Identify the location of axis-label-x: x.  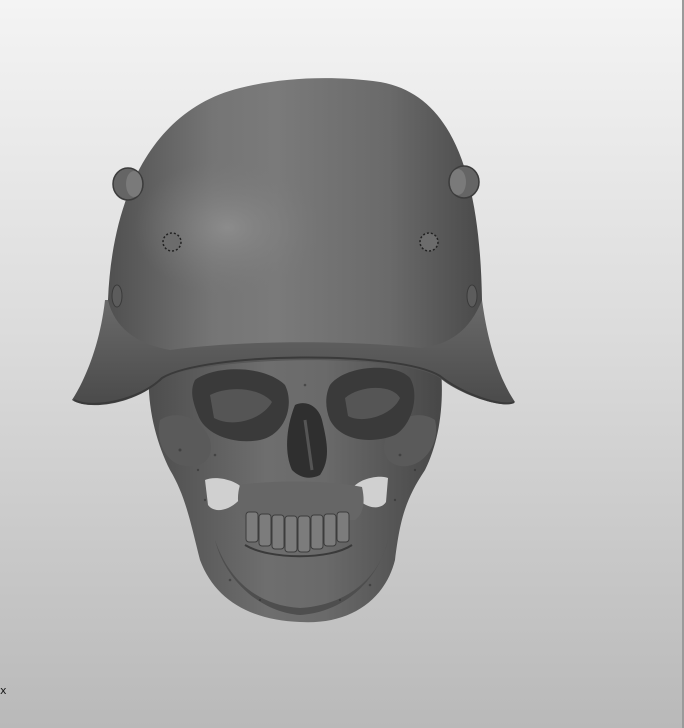
(3, 690).